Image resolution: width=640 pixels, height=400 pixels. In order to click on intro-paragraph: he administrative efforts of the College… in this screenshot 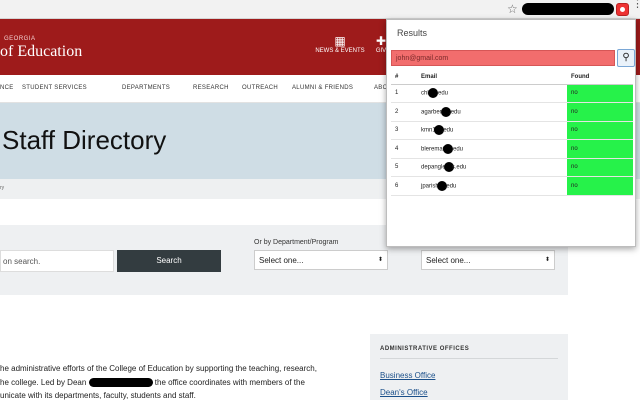, I will do `click(170, 381)`.